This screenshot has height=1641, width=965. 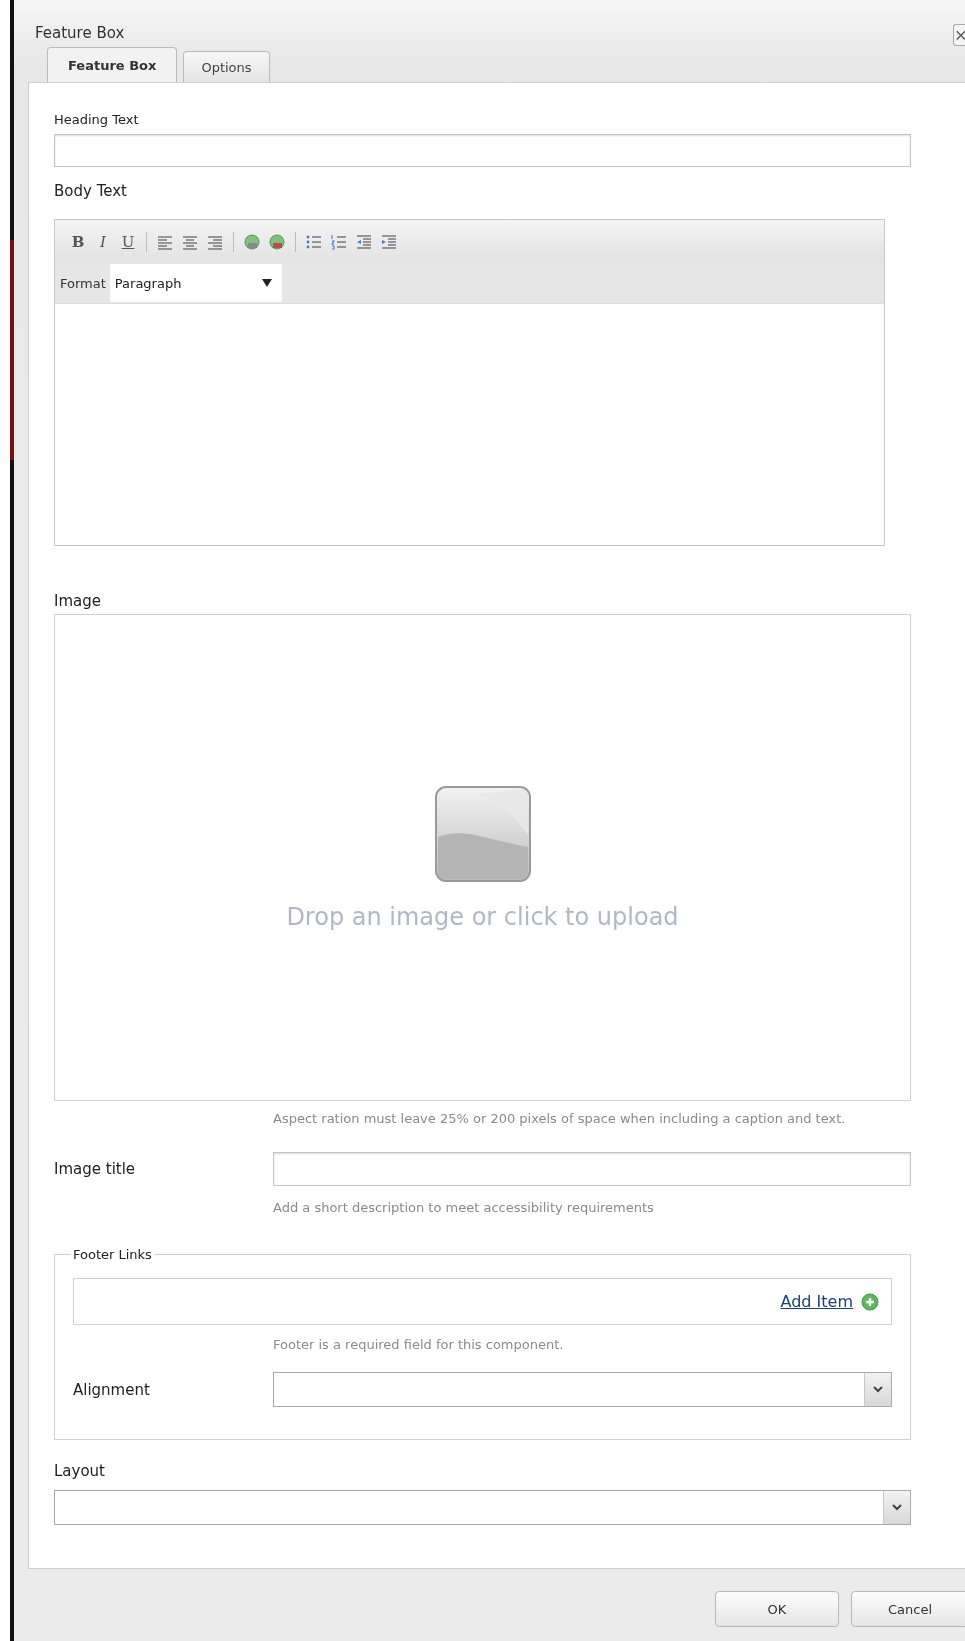 I want to click on add-icon, so click(x=870, y=1301).